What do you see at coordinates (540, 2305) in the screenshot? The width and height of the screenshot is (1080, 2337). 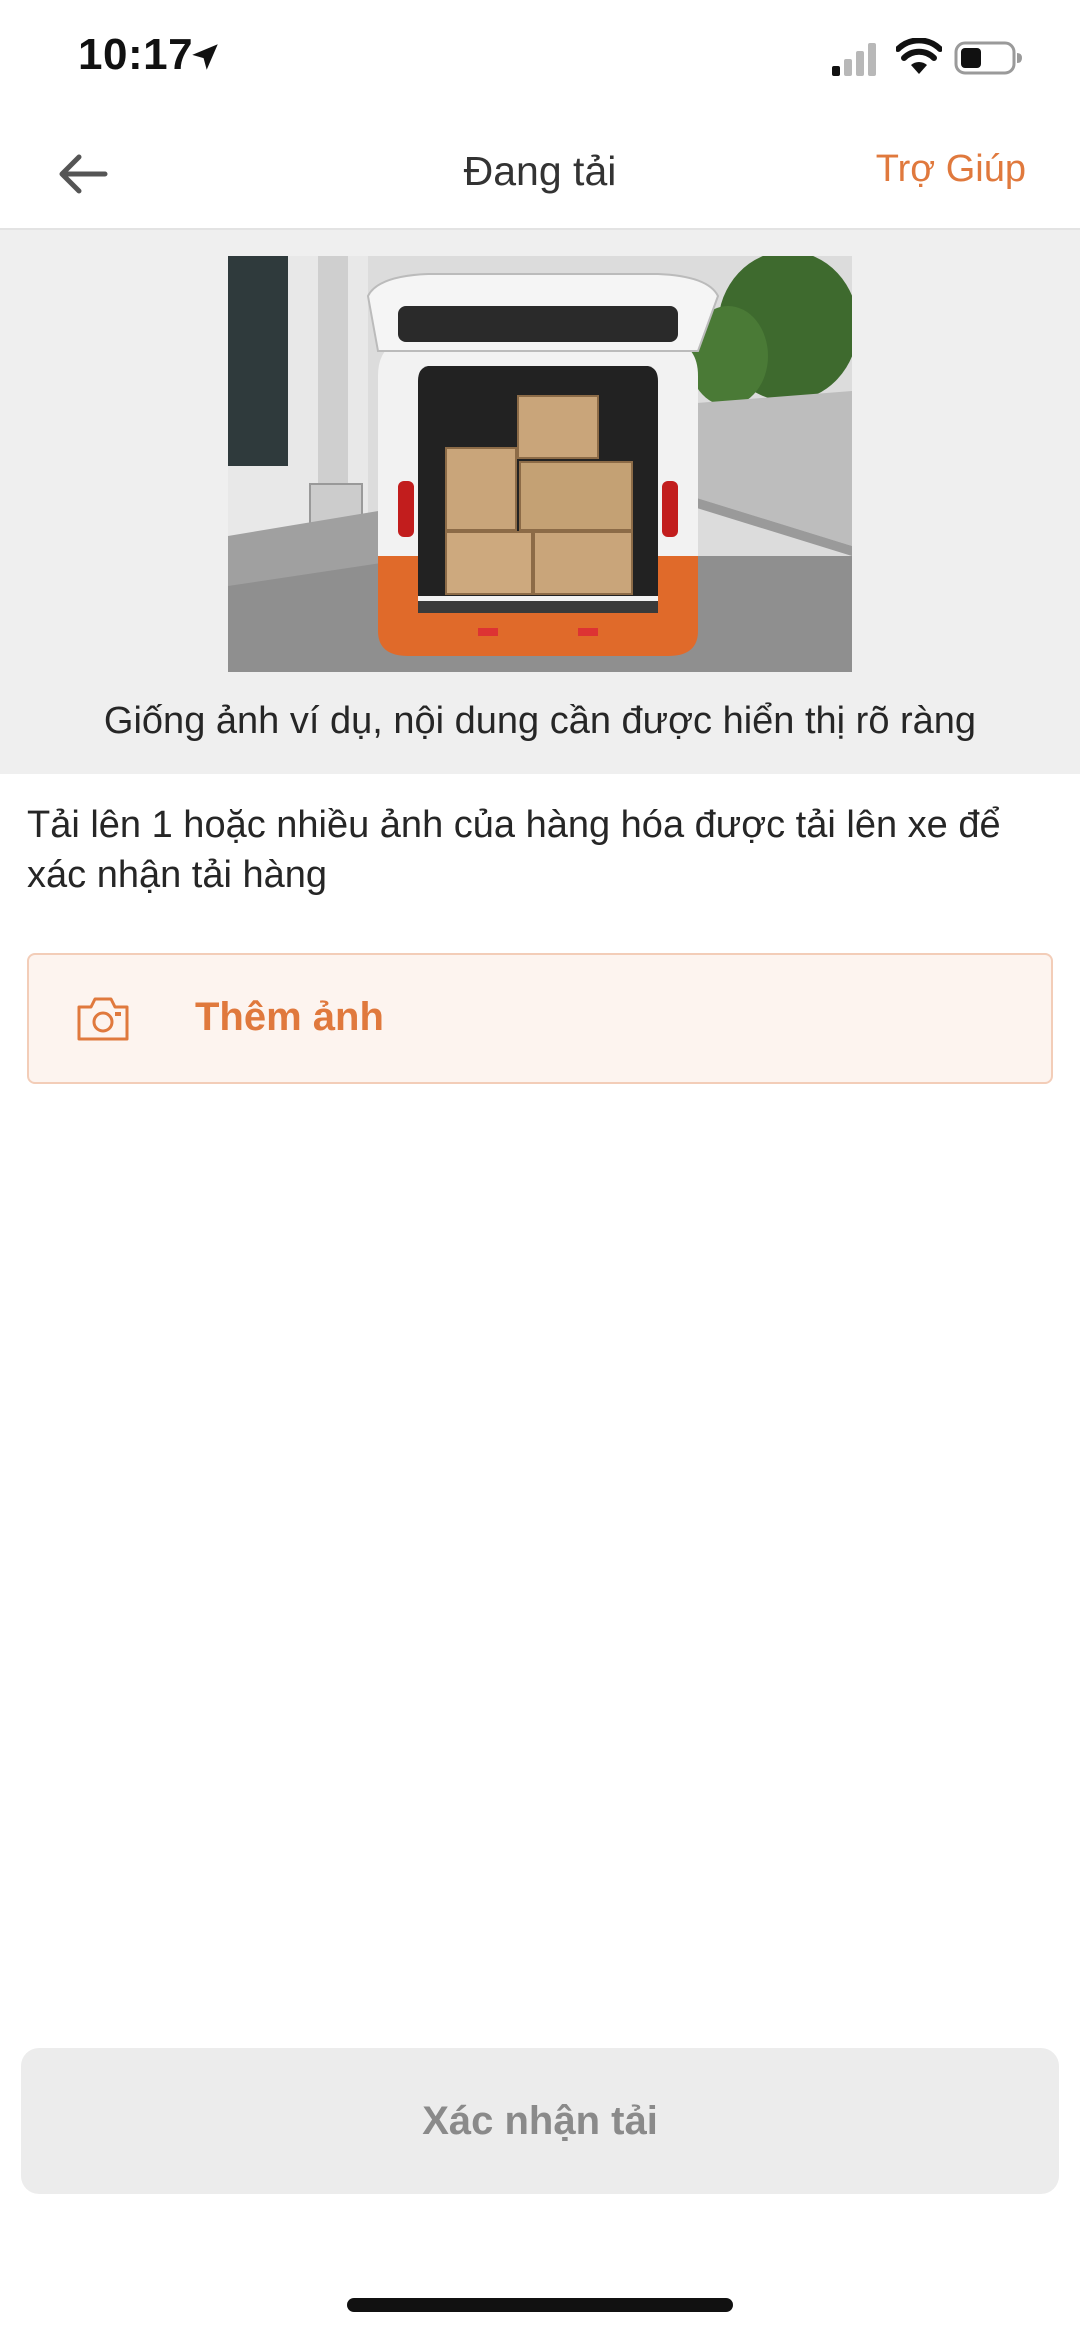 I see `home-indicator` at bounding box center [540, 2305].